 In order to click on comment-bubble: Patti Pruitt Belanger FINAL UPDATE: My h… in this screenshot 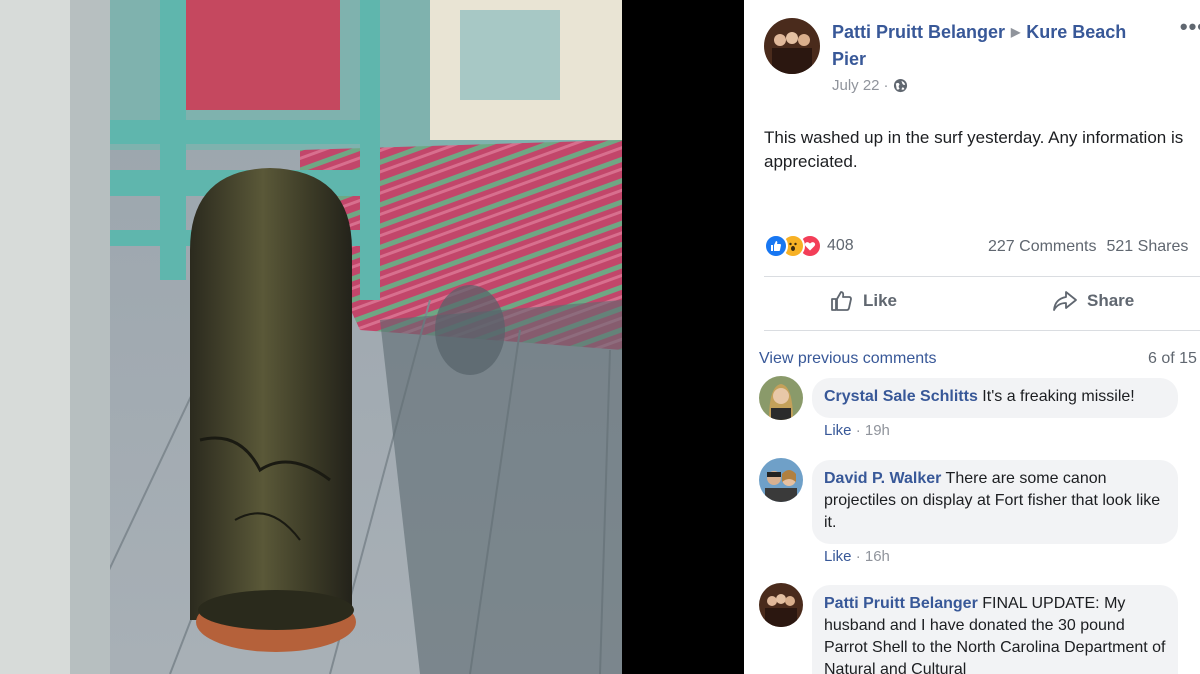, I will do `click(995, 629)`.